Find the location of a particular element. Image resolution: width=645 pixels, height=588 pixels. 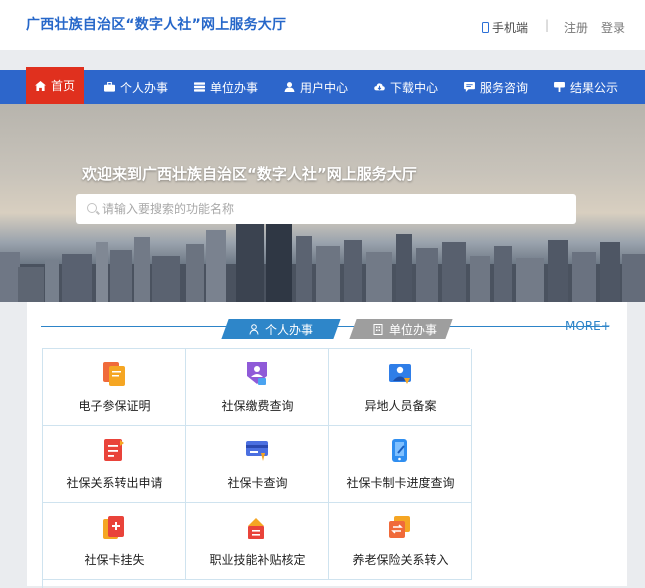

nav-item-user-center: 用户中心 is located at coordinates (316, 87).